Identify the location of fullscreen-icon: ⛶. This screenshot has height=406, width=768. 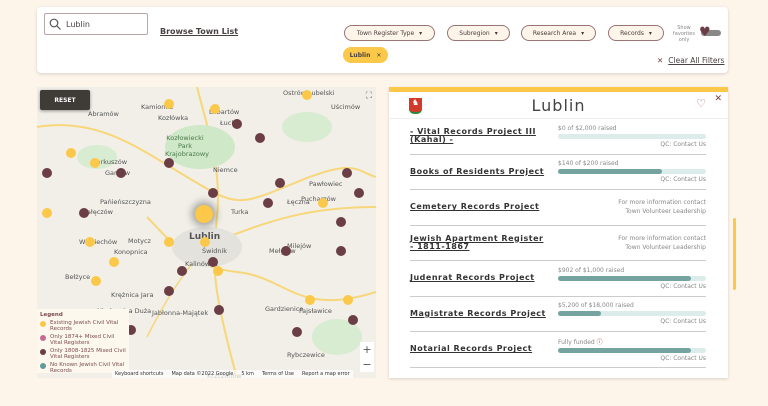
(369, 96).